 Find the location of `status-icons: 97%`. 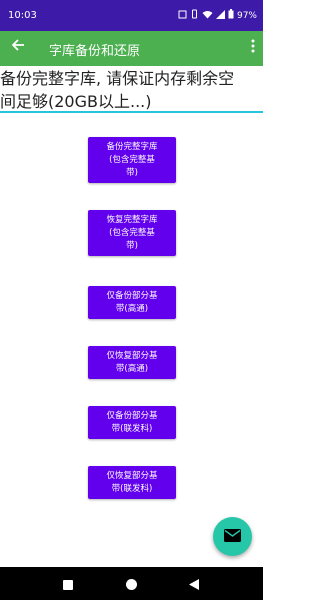

status-icons: 97% is located at coordinates (217, 15).